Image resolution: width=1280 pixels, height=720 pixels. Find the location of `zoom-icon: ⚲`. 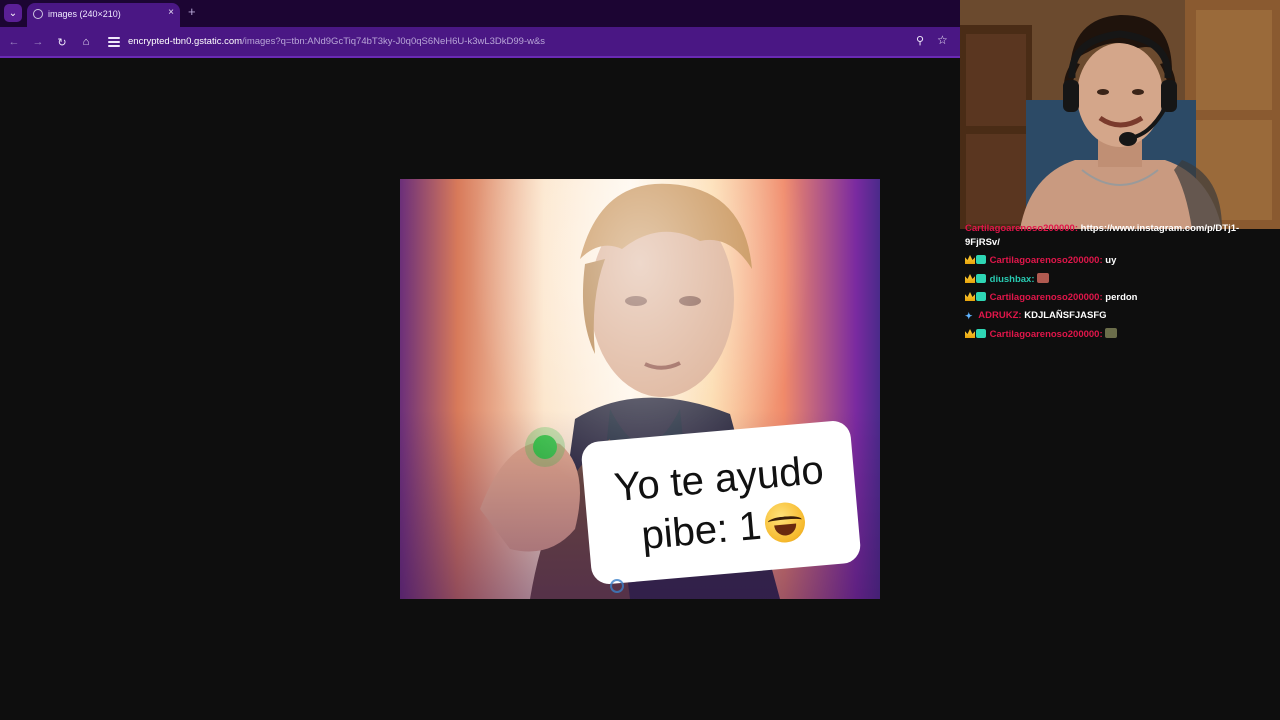

zoom-icon: ⚲ is located at coordinates (920, 40).